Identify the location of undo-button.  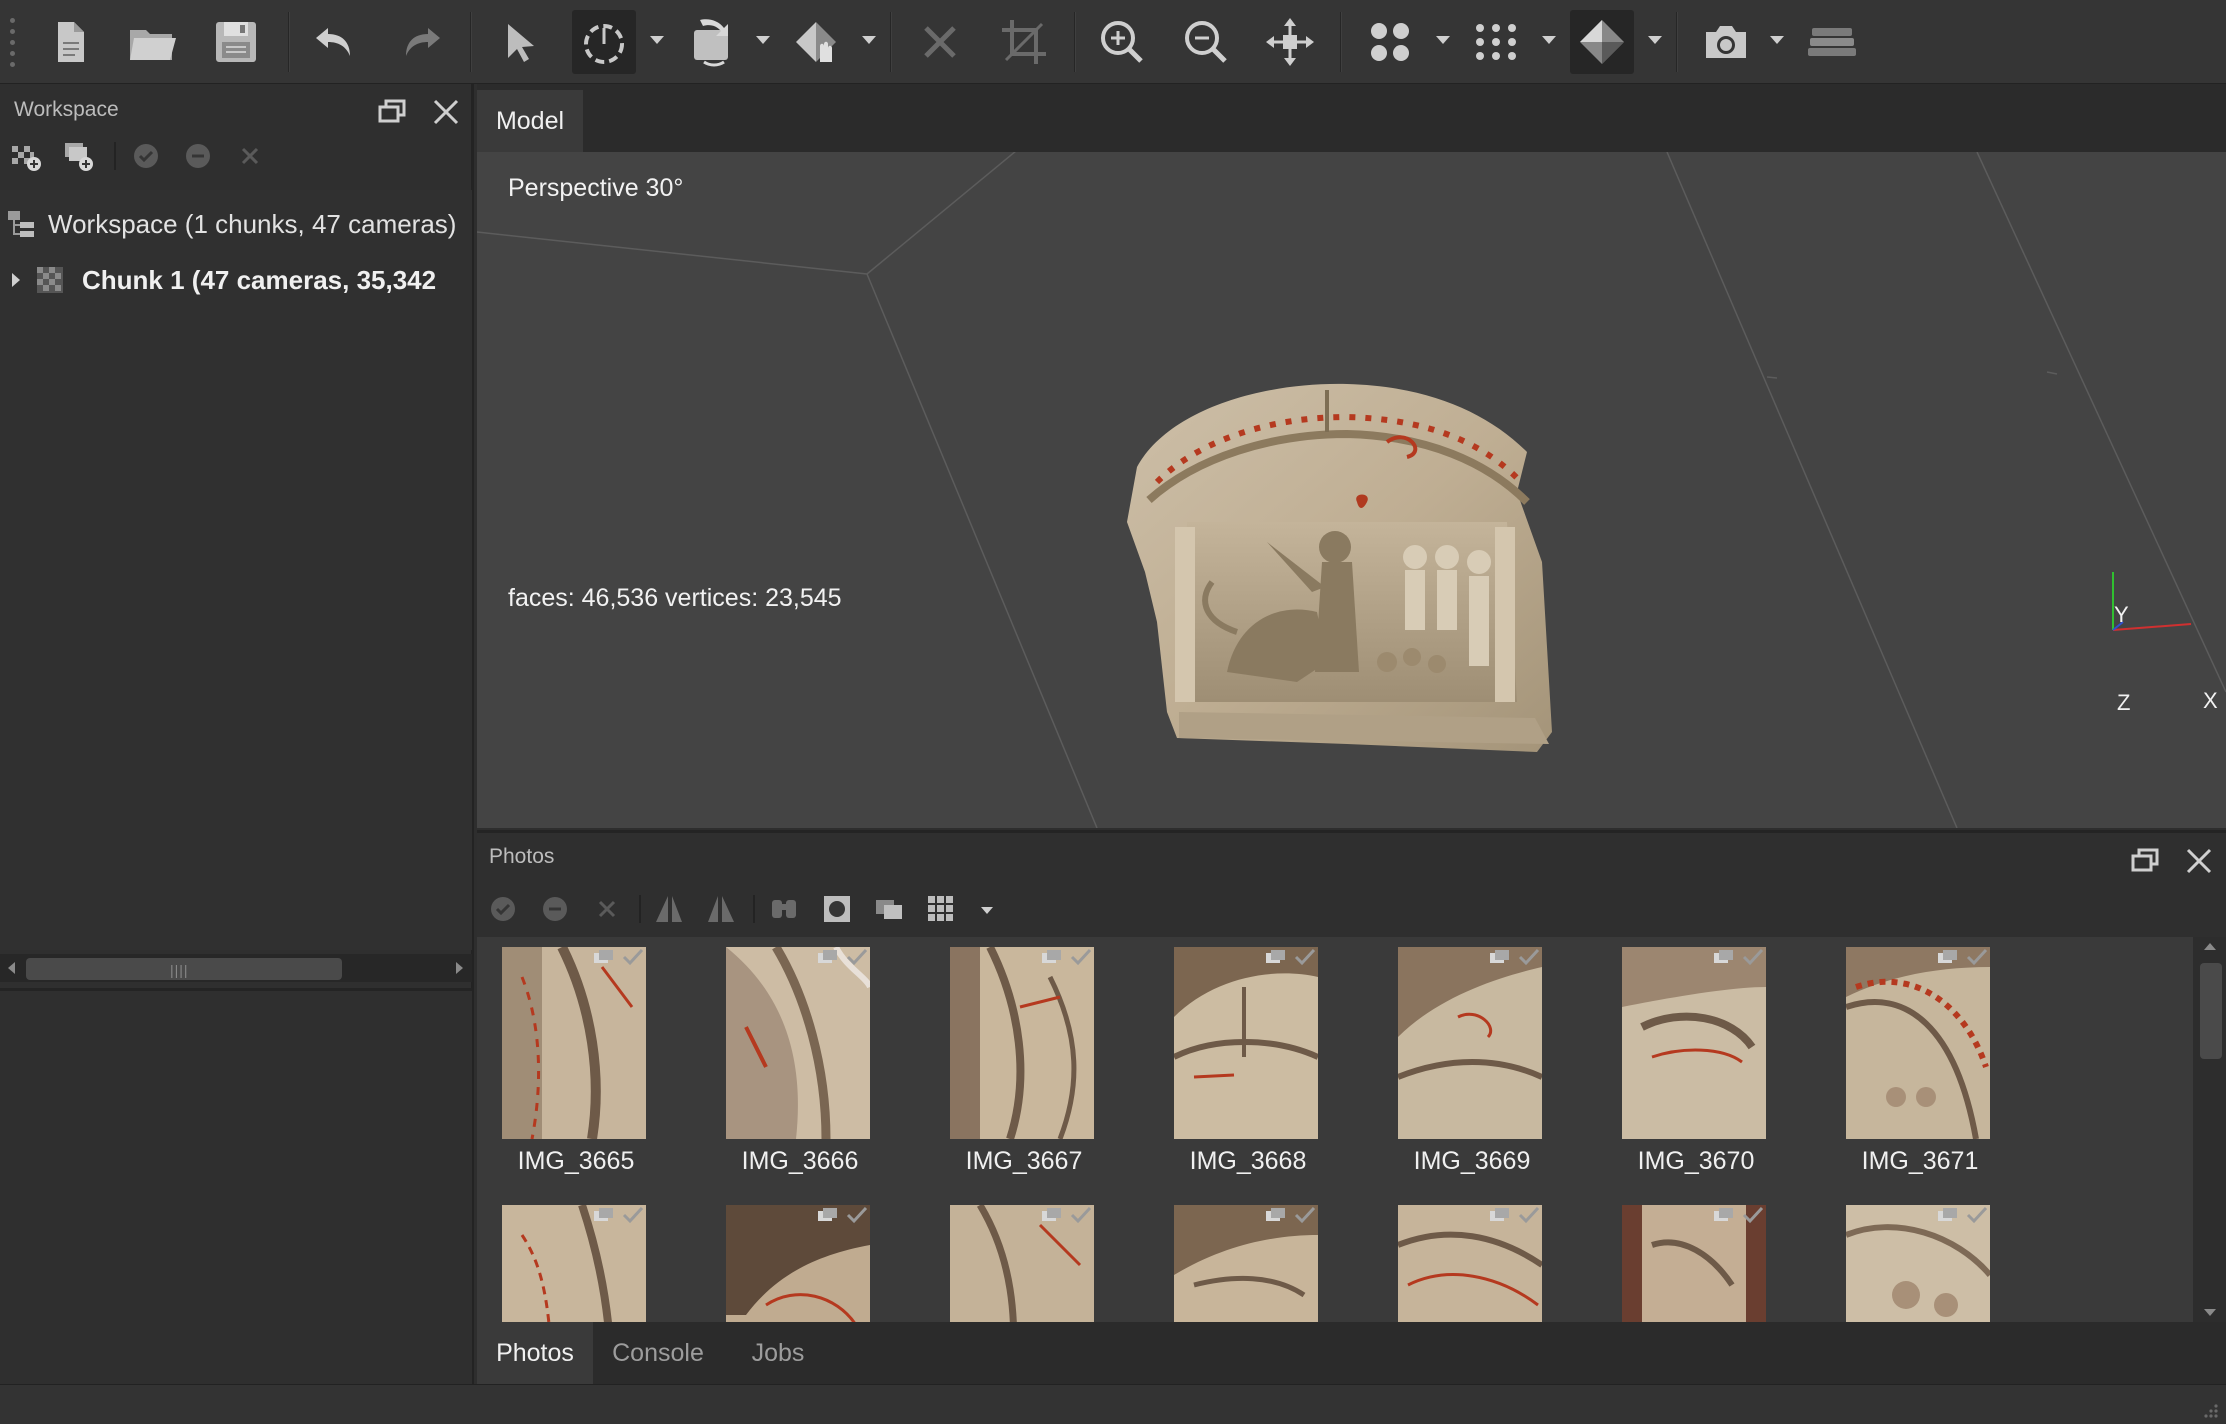
(336, 42).